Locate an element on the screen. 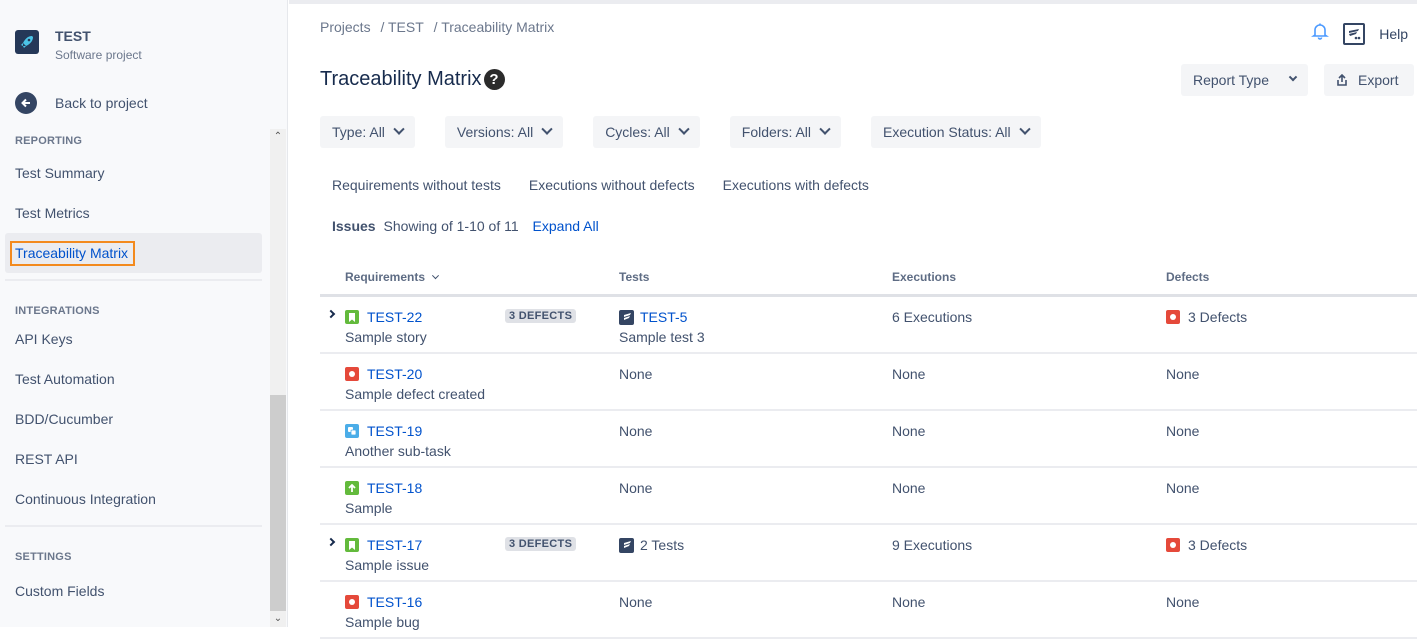  sidebar-item-continuous-integration: Continuous Integration is located at coordinates (133, 499).